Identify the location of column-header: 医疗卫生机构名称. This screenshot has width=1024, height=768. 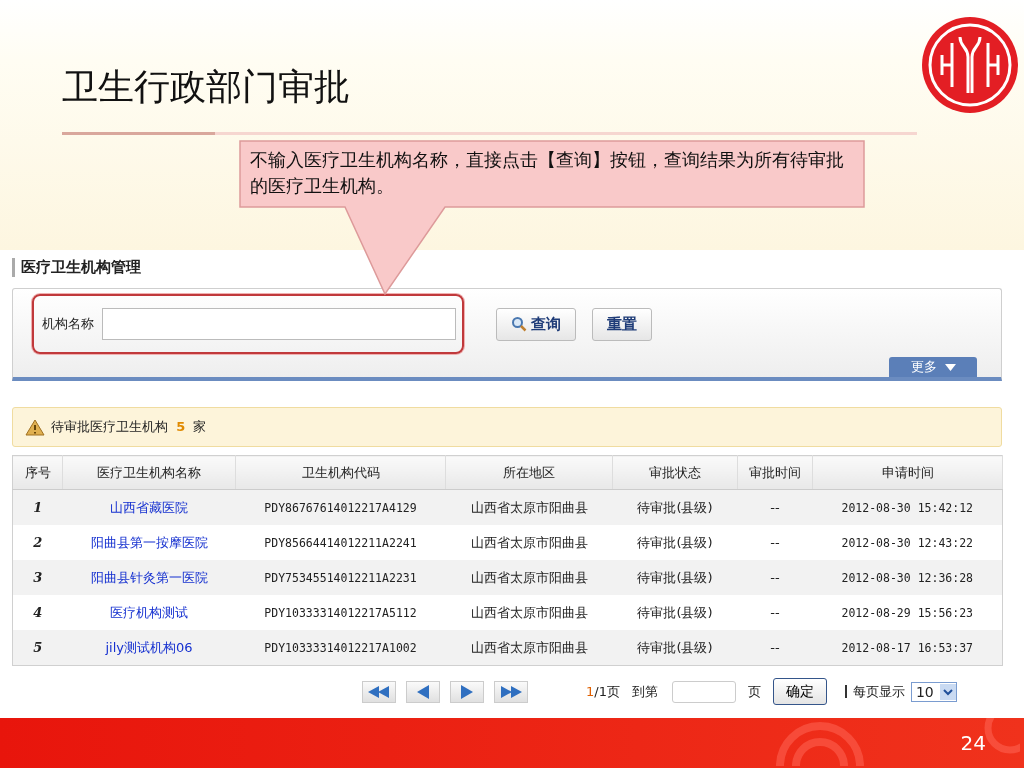
(149, 472).